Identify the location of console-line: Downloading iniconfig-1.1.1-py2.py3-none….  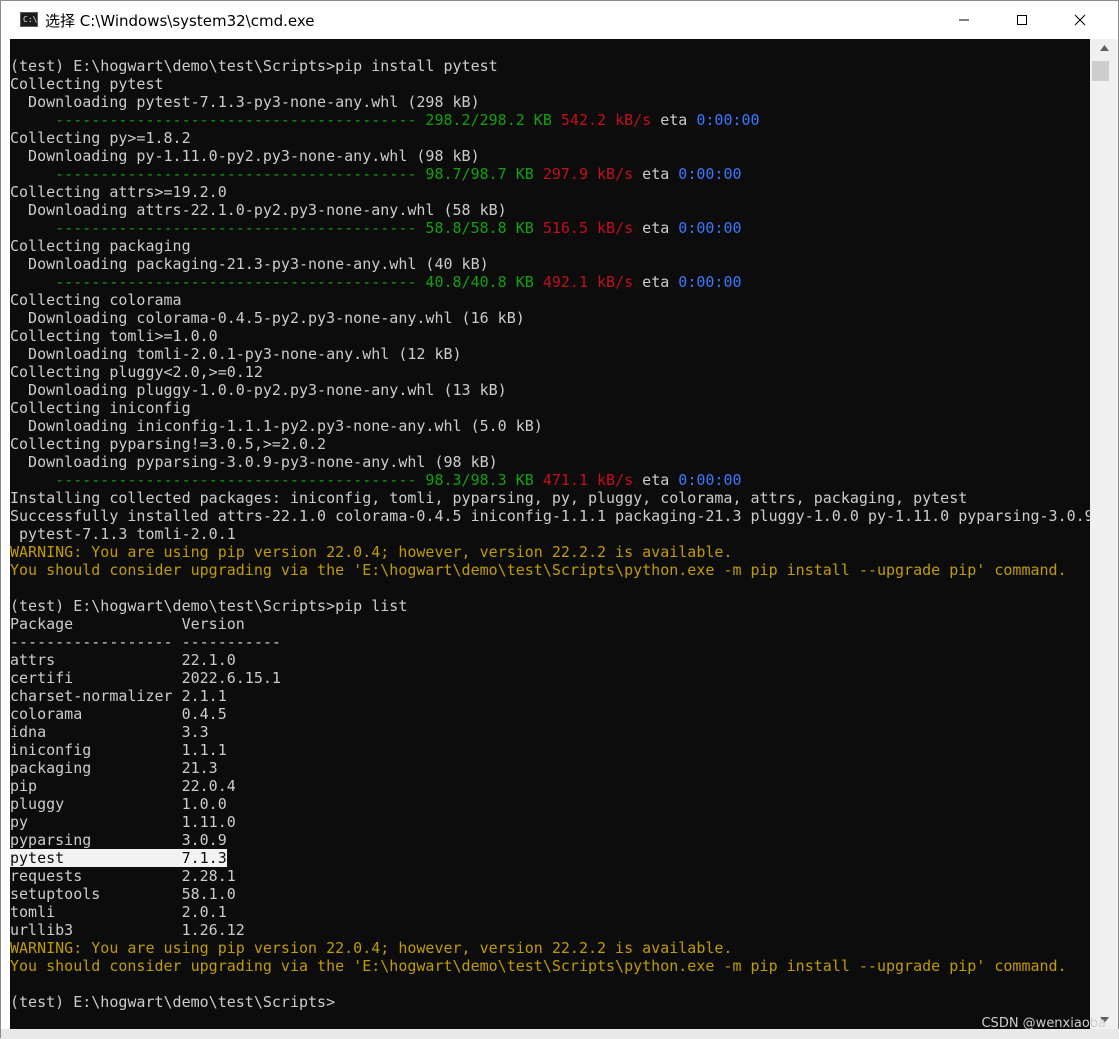
(550, 426).